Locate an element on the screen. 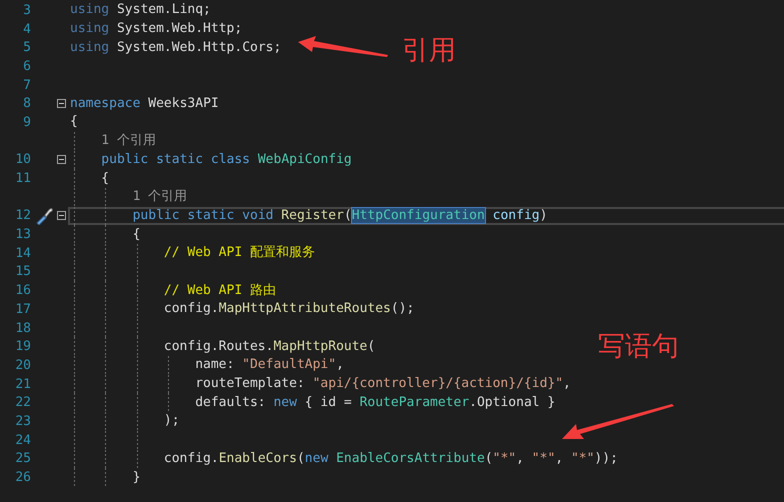 Image resolution: width=784 pixels, height=502 pixels. code-line: ); is located at coordinates (172, 421).